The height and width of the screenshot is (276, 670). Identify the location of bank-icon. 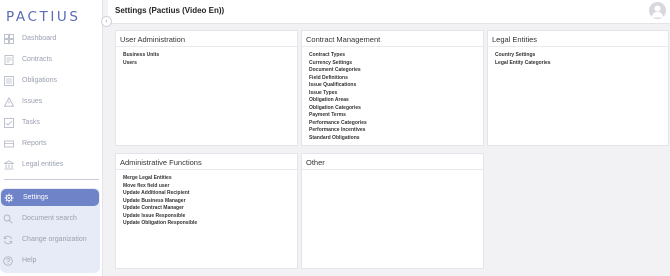
(9, 164).